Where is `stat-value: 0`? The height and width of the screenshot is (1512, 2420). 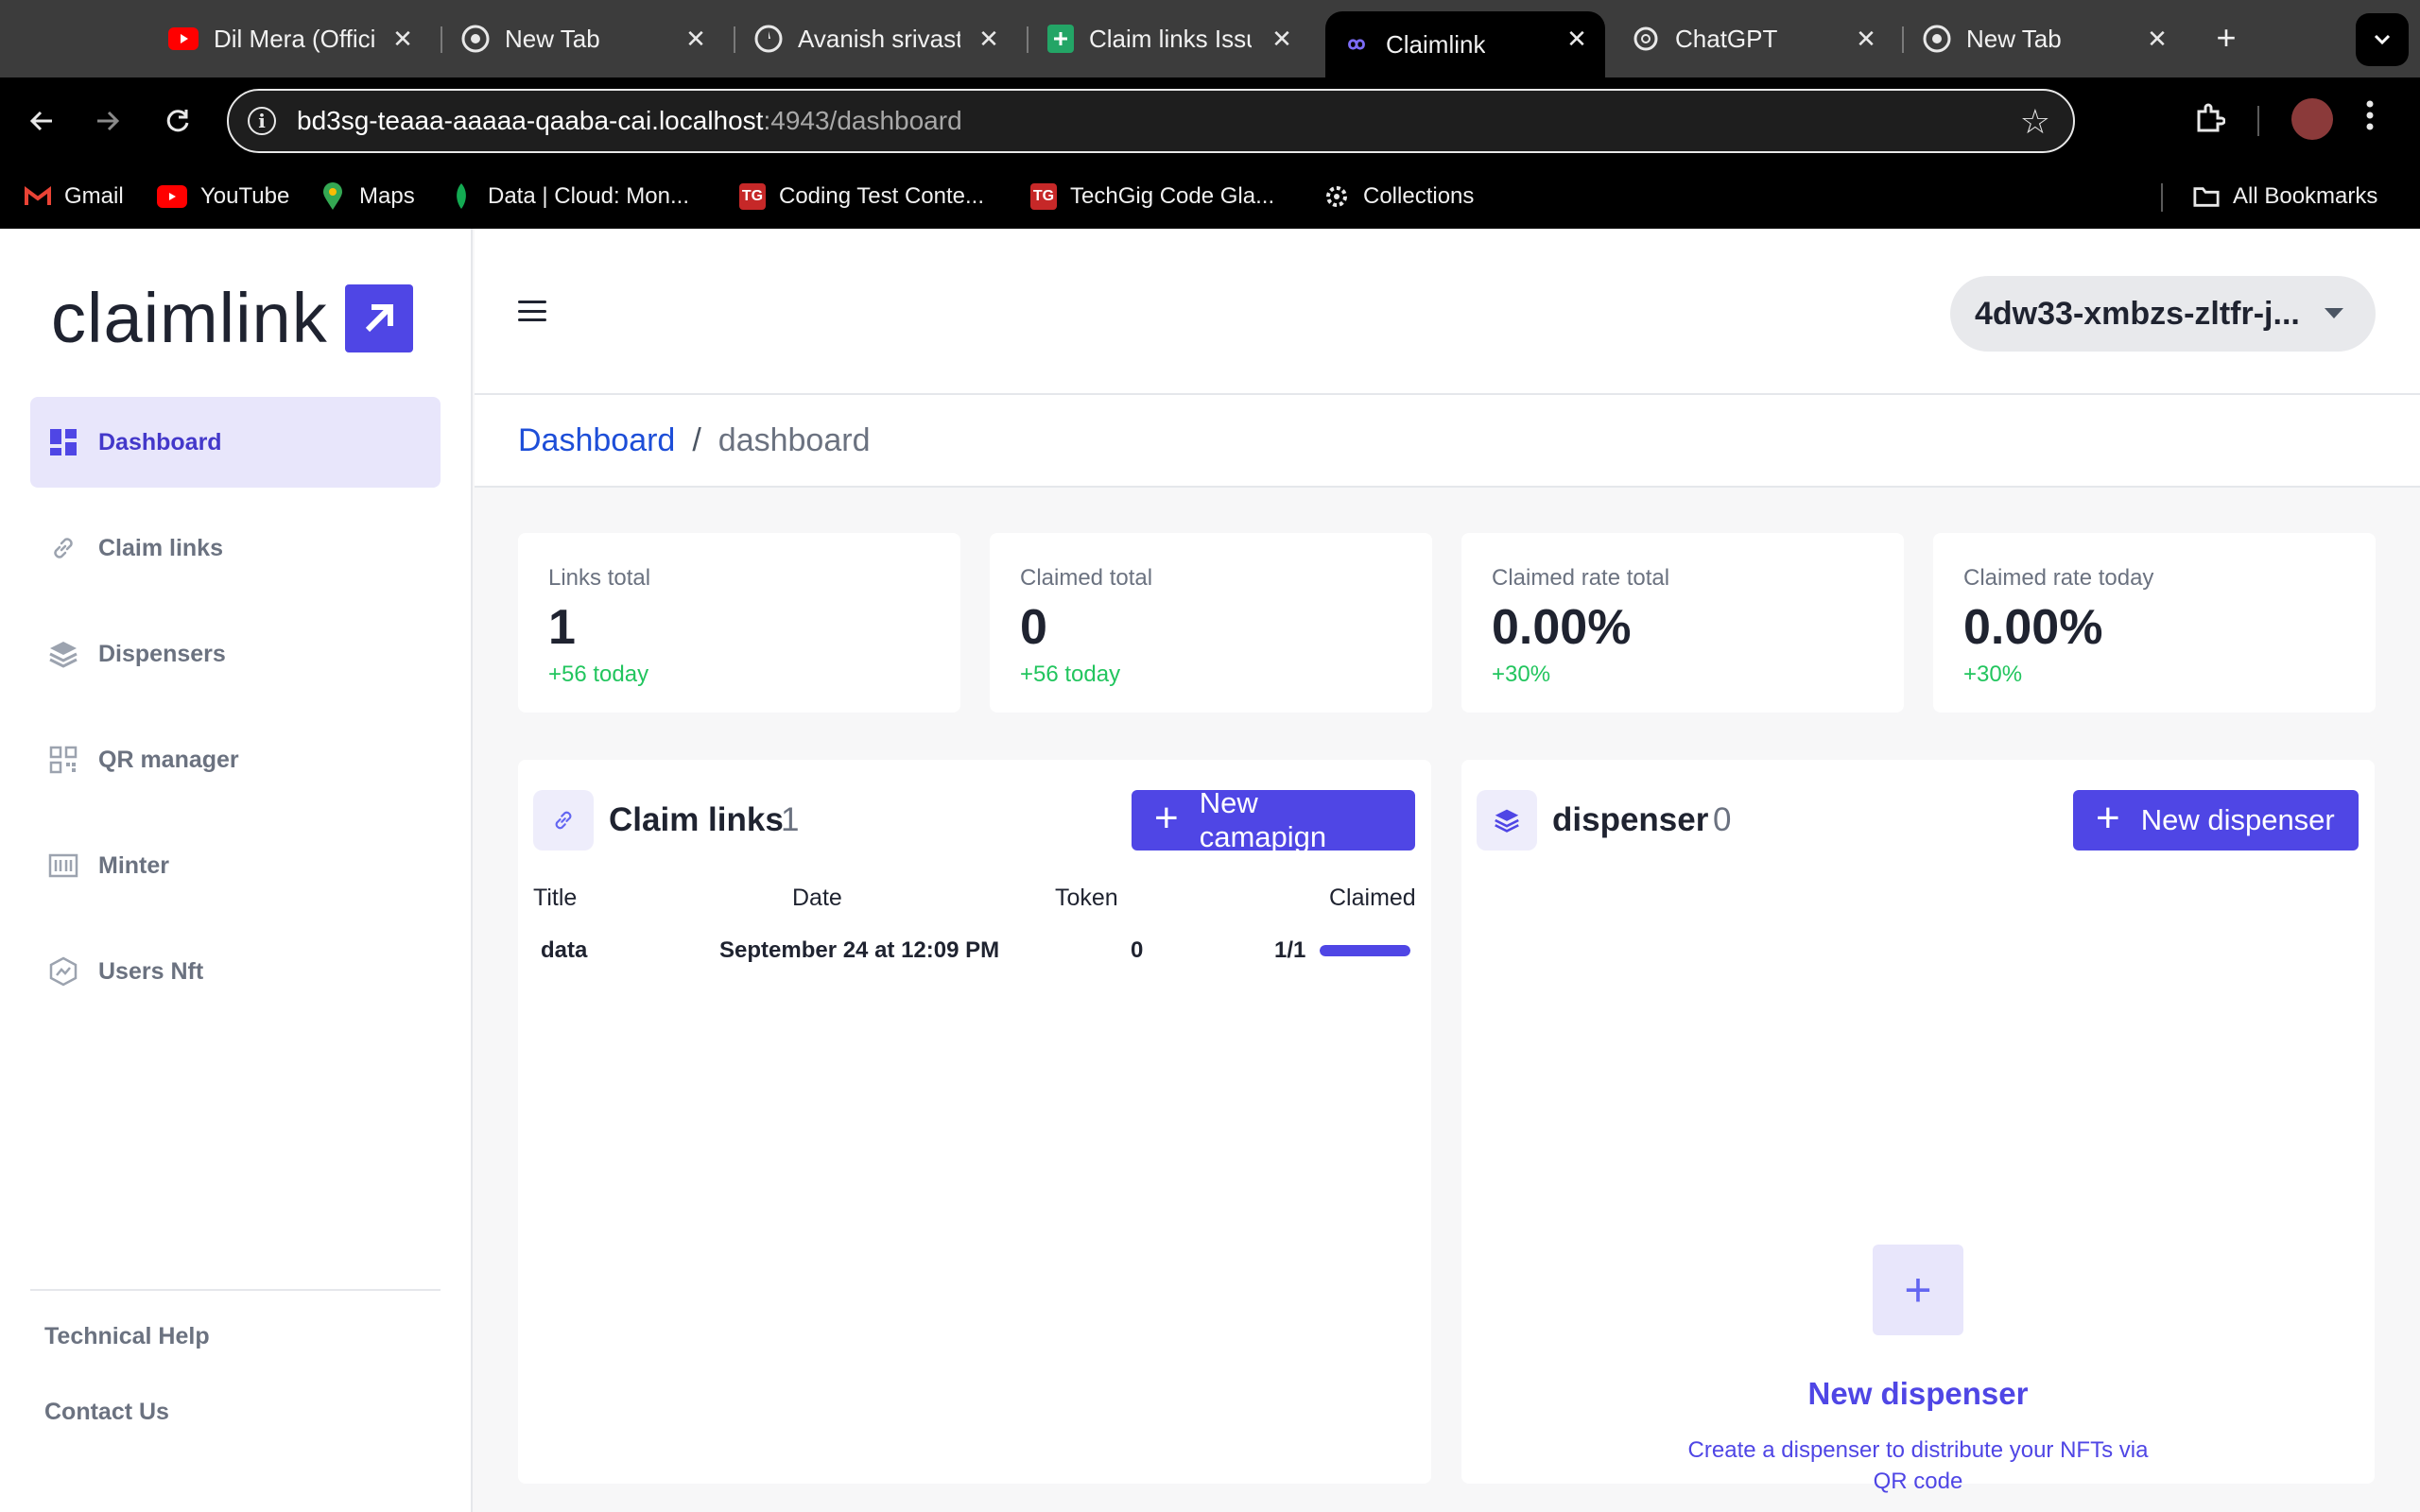 stat-value: 0 is located at coordinates (1033, 627).